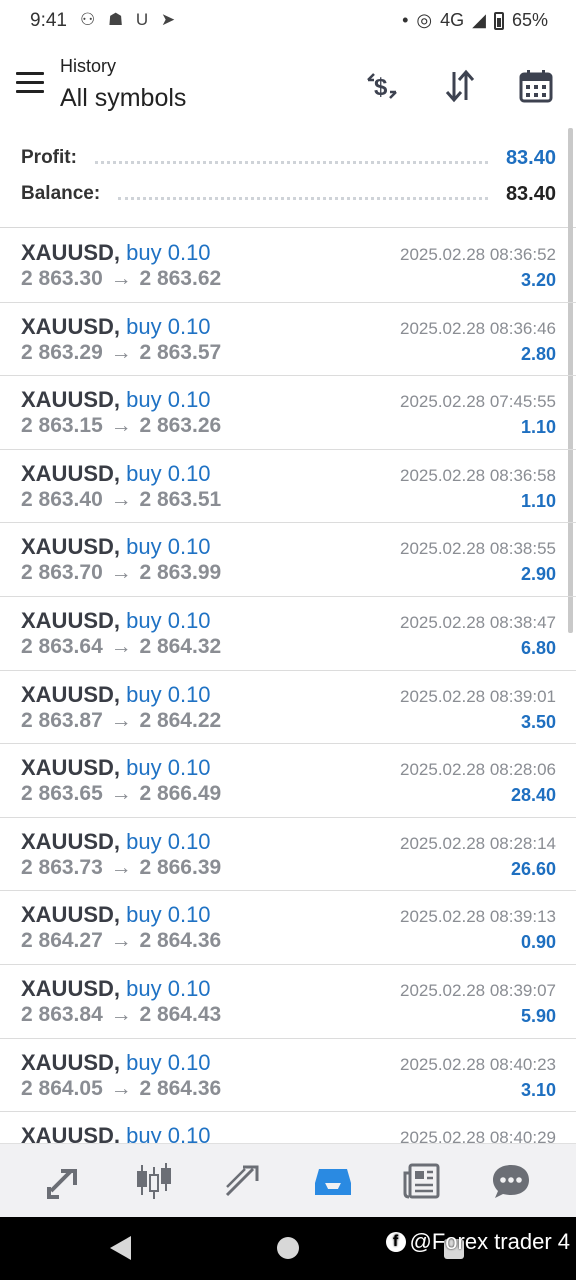 Image resolution: width=576 pixels, height=1280 pixels. Describe the element at coordinates (478, 917) in the screenshot. I see `trade-time: 2025.02.28 08:39:13` at that location.